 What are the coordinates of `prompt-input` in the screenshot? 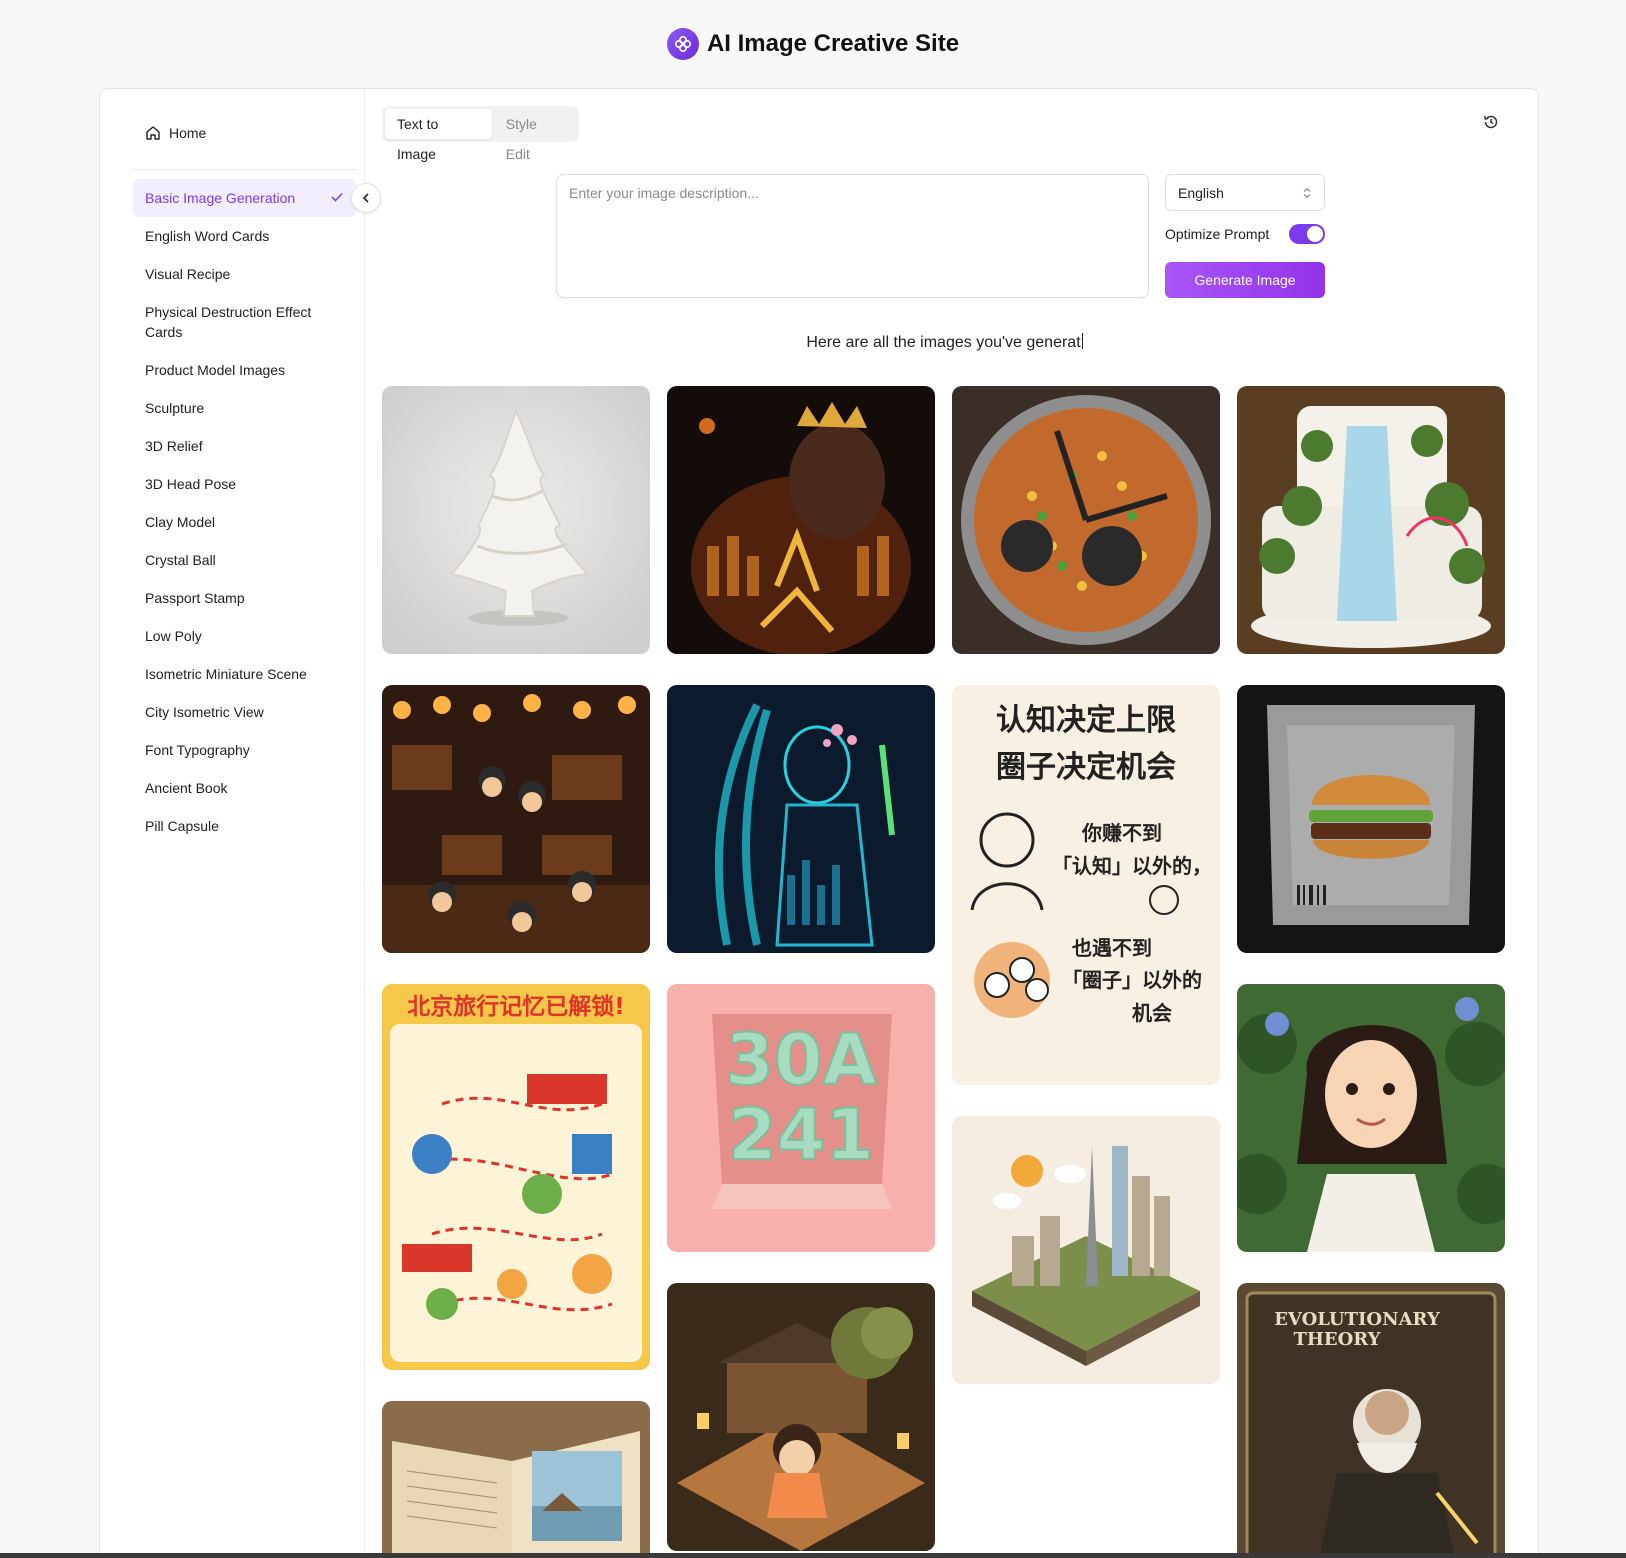 It's located at (852, 236).